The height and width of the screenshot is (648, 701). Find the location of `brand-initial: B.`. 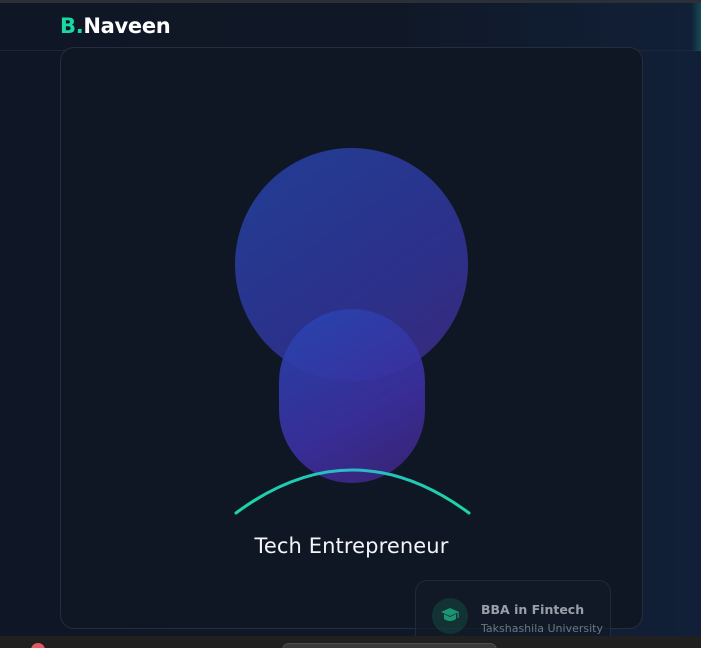

brand-initial: B. is located at coordinates (72, 26).